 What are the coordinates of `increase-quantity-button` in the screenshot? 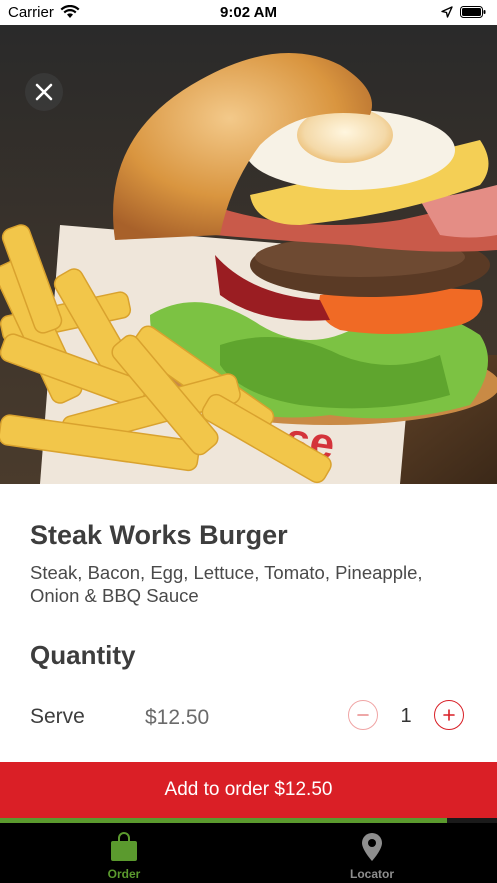 It's located at (449, 715).